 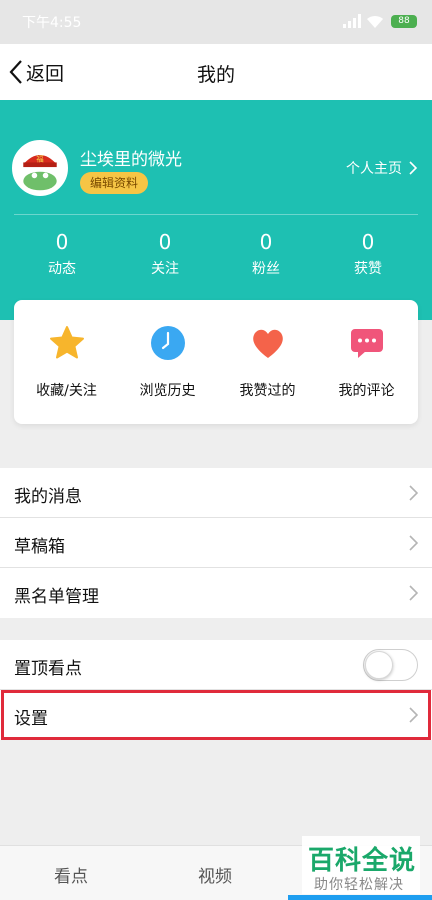 What do you see at coordinates (62, 269) in the screenshot?
I see `stat-label: 动态` at bounding box center [62, 269].